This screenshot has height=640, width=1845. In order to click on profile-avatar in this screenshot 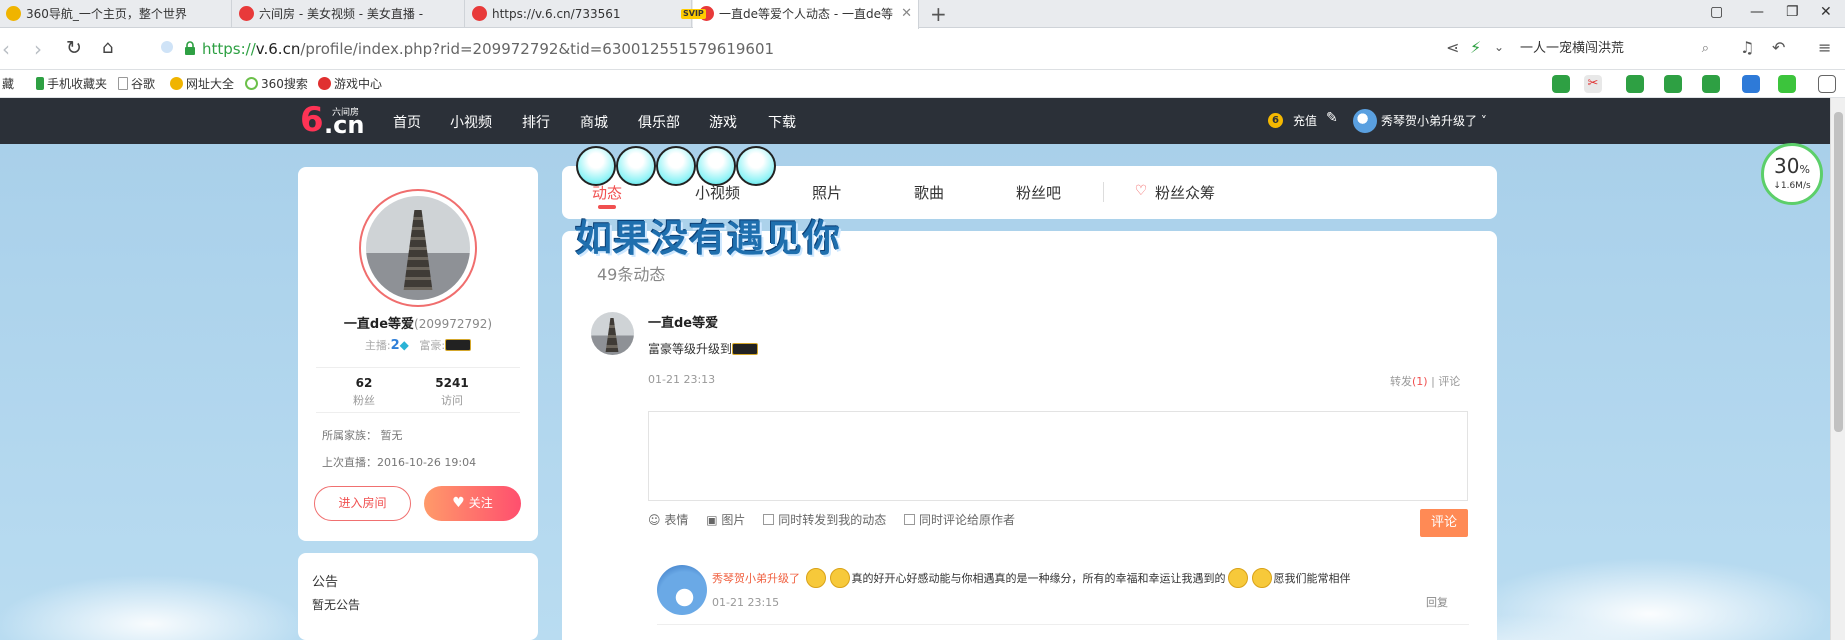, I will do `click(418, 248)`.